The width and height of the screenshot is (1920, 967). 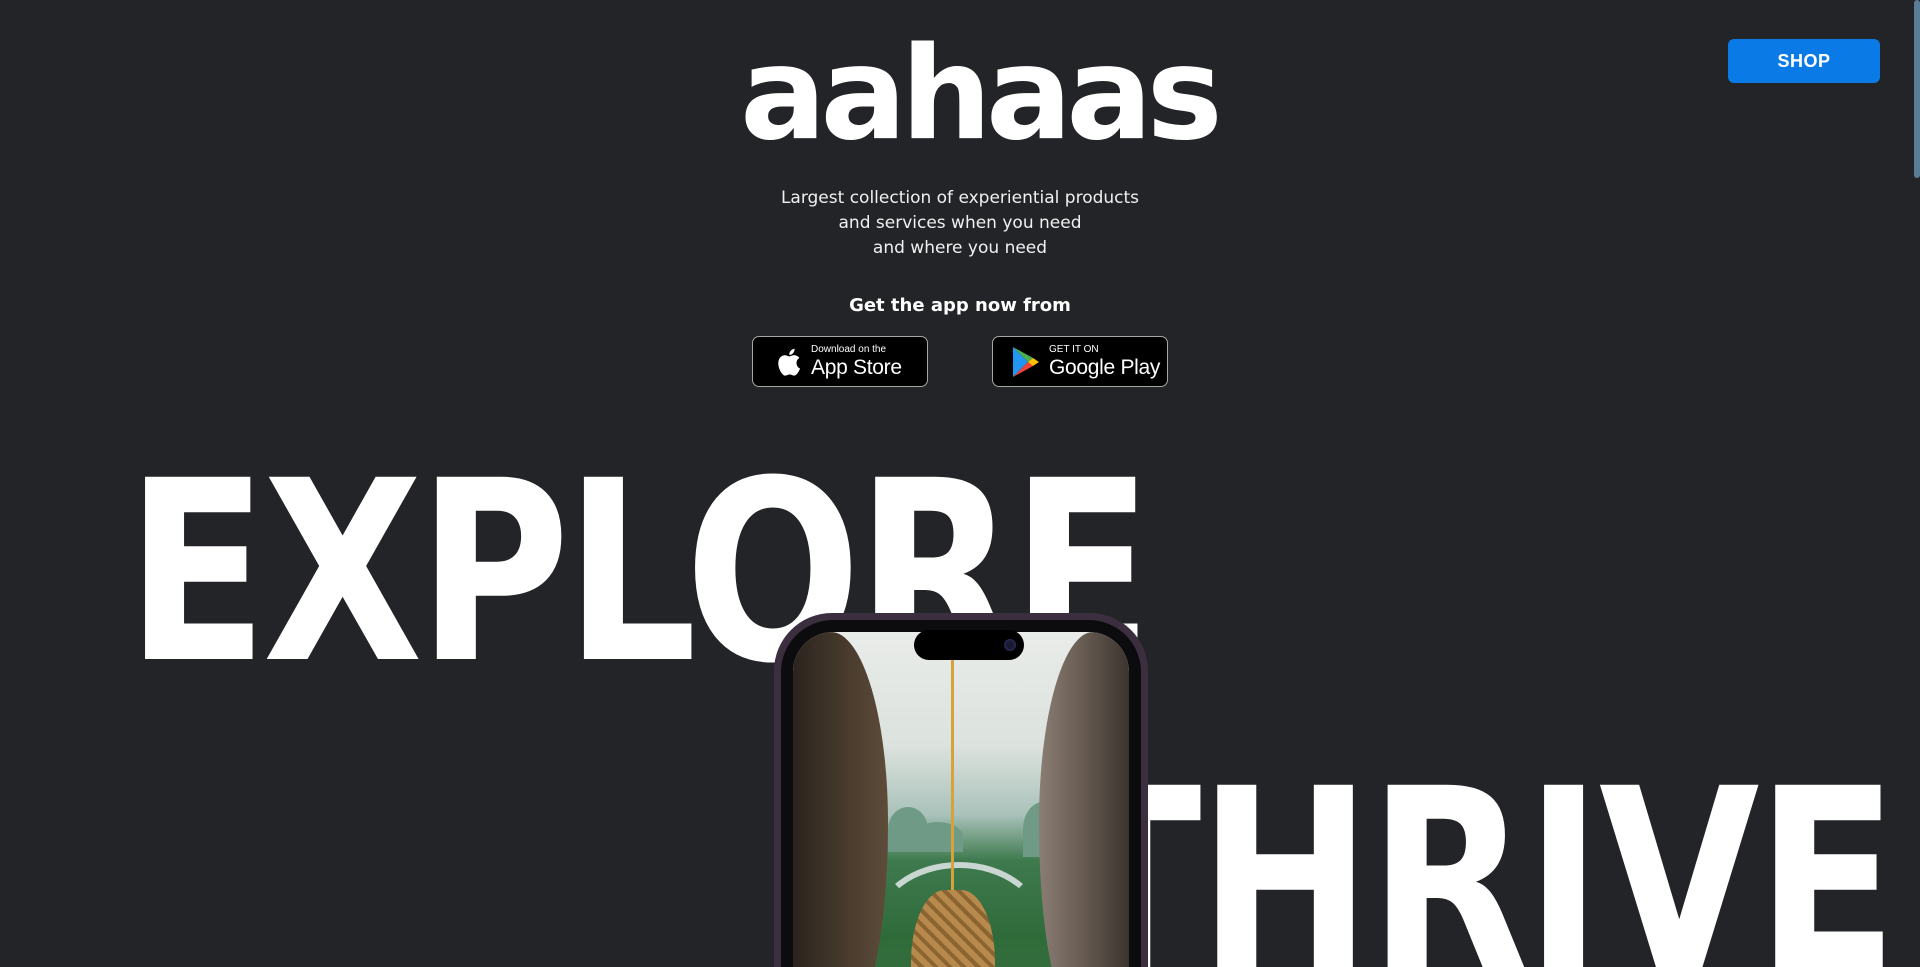 What do you see at coordinates (981, 94) in the screenshot?
I see `aahaas-logo: aahaas` at bounding box center [981, 94].